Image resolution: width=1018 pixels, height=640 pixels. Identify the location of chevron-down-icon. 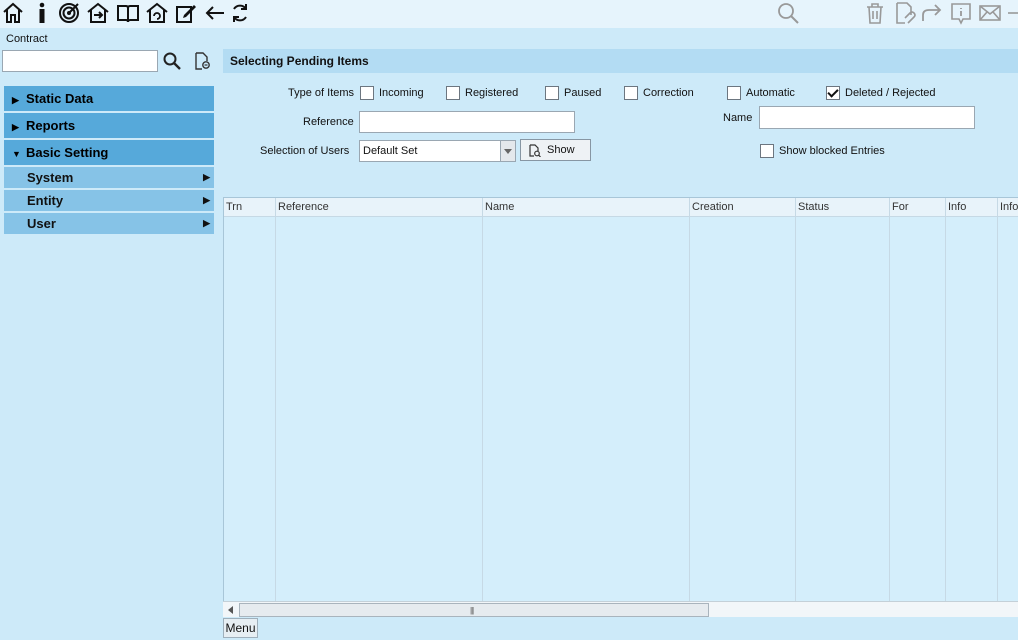
(507, 151).